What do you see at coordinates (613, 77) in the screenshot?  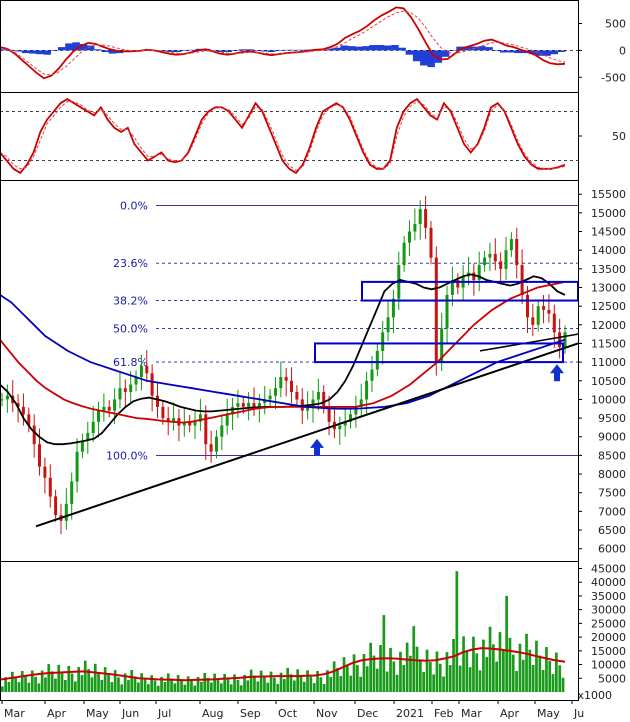 I see `y-tick-label: -500` at bounding box center [613, 77].